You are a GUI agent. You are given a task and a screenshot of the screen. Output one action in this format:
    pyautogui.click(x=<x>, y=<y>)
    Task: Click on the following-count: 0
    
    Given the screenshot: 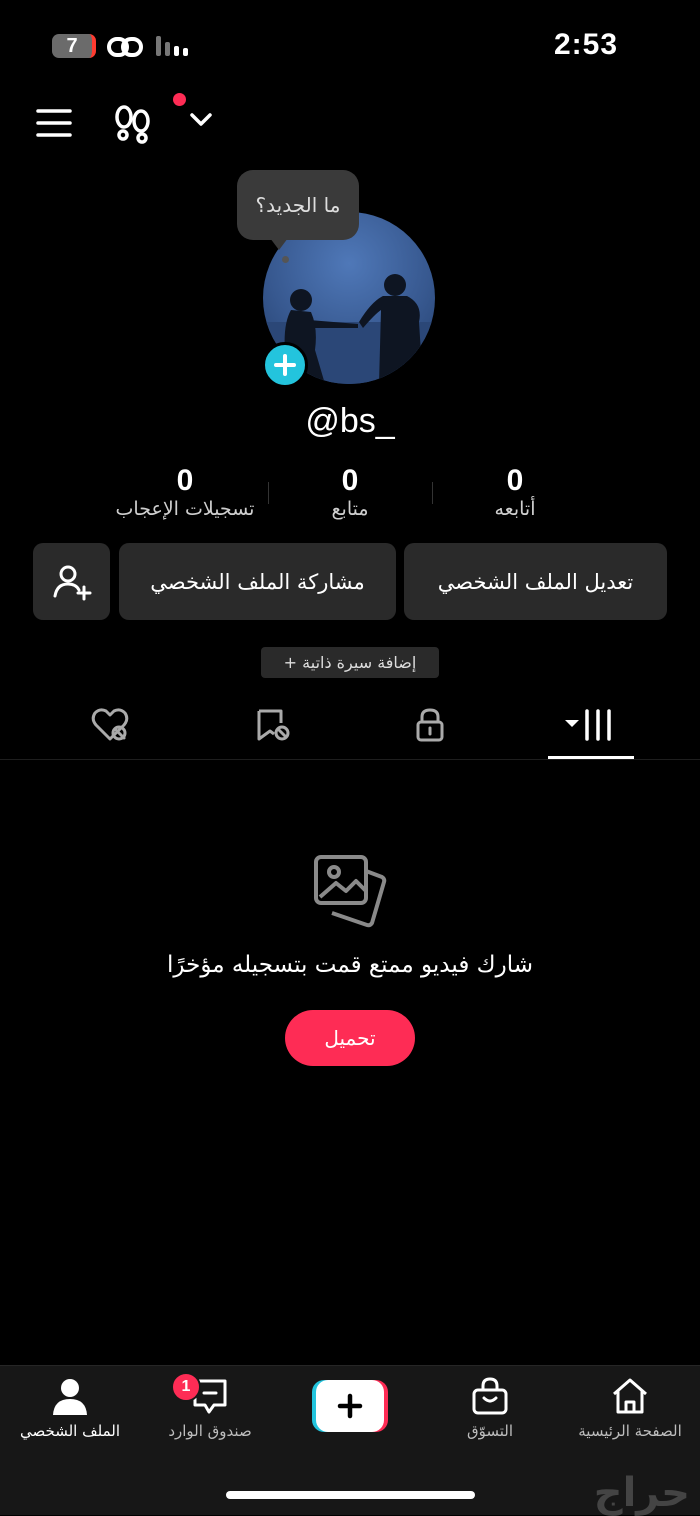 What is the action you would take?
    pyautogui.click(x=515, y=480)
    